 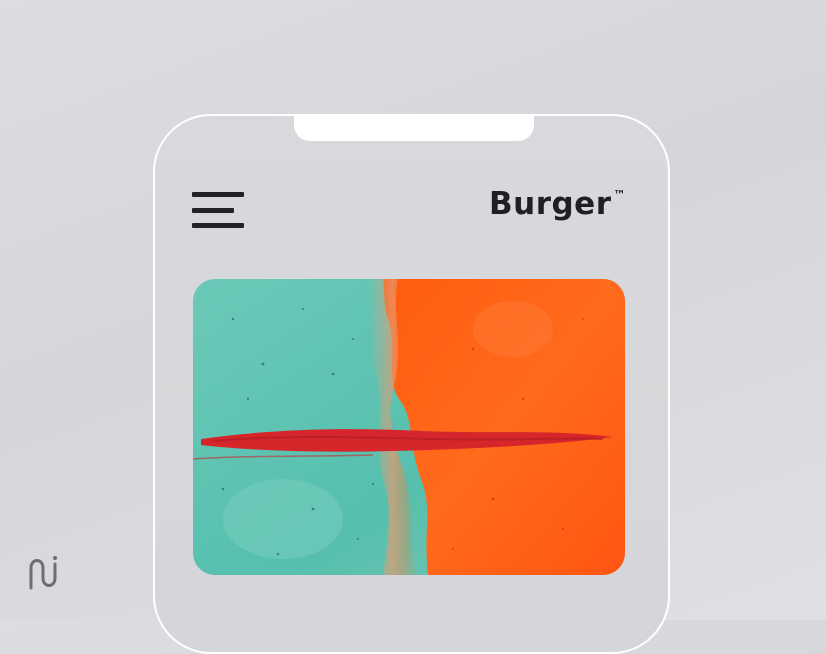 I want to click on logo-mark-icon, so click(x=43, y=573).